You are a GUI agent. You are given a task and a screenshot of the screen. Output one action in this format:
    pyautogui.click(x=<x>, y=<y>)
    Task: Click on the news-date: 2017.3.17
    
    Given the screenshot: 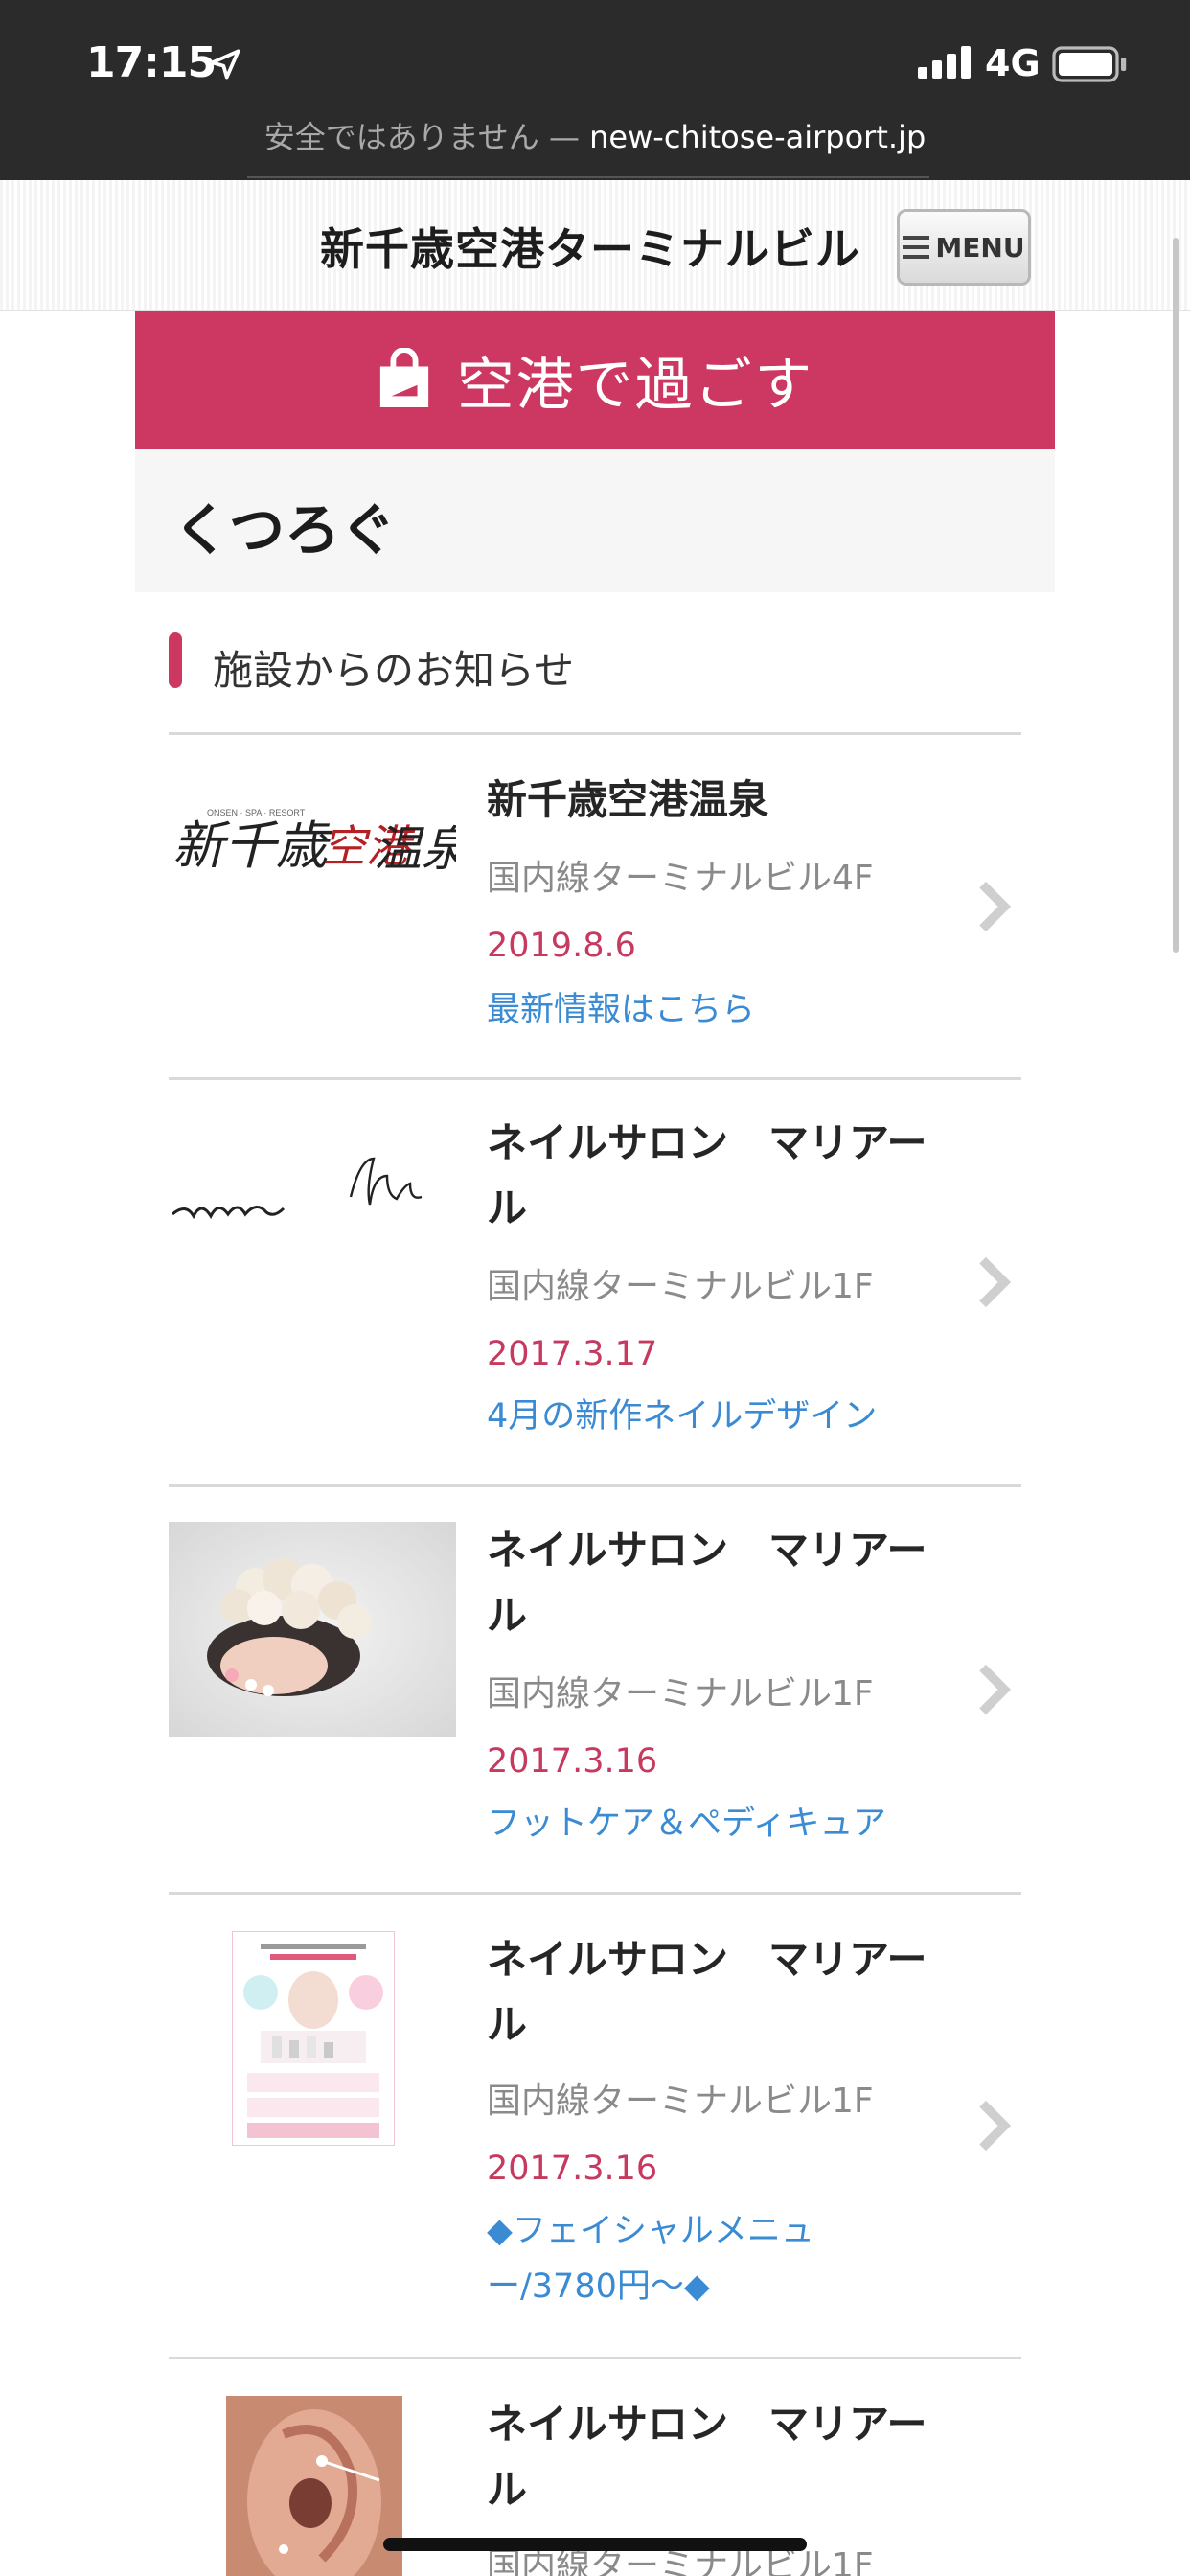 What is the action you would take?
    pyautogui.click(x=573, y=1354)
    